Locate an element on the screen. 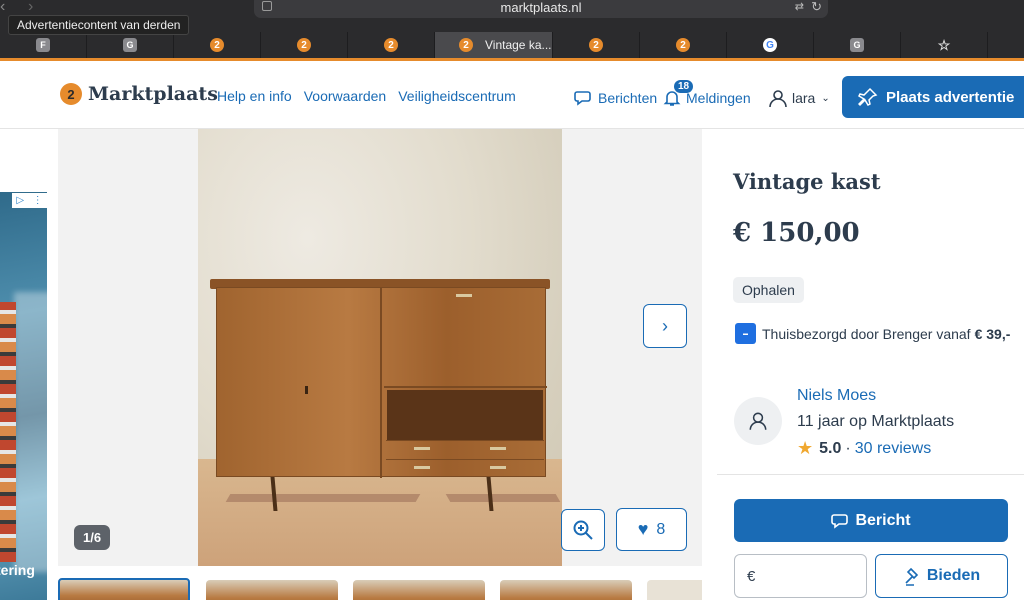 The height and width of the screenshot is (600, 1024). next-image-button: › is located at coordinates (665, 326).